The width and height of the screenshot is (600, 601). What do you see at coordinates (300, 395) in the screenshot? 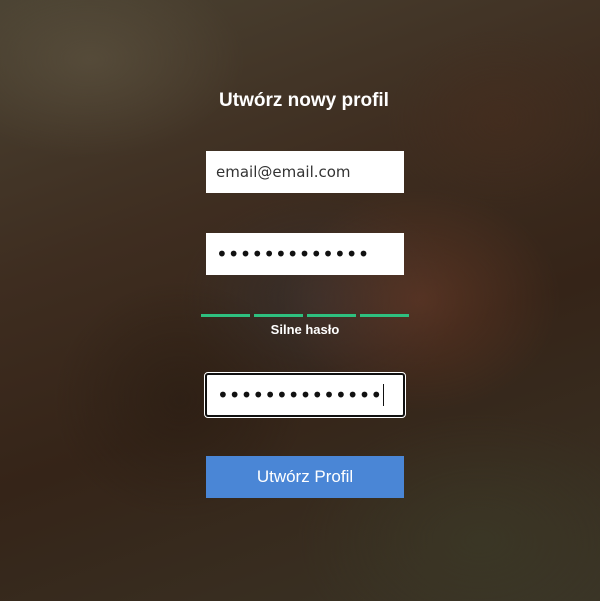
I see `confirm-password-value: ••••••••••••••` at bounding box center [300, 395].